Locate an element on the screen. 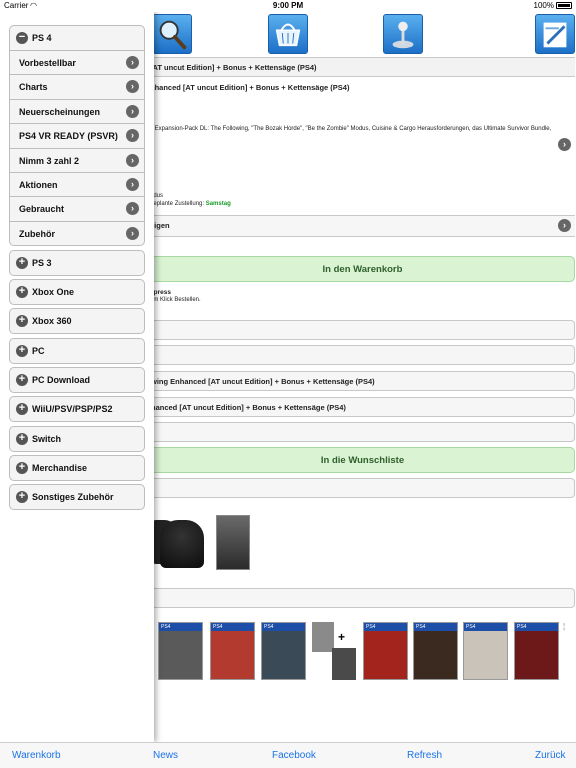  menu-group-pc-download: + PC Download is located at coordinates (77, 380).